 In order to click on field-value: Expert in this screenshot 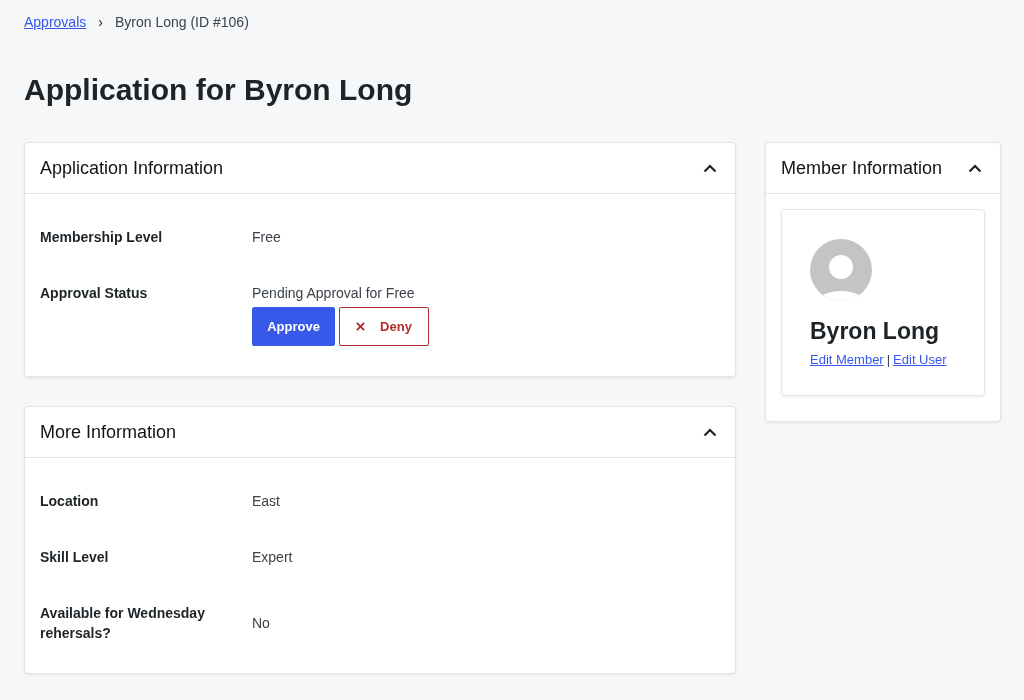, I will do `click(272, 557)`.